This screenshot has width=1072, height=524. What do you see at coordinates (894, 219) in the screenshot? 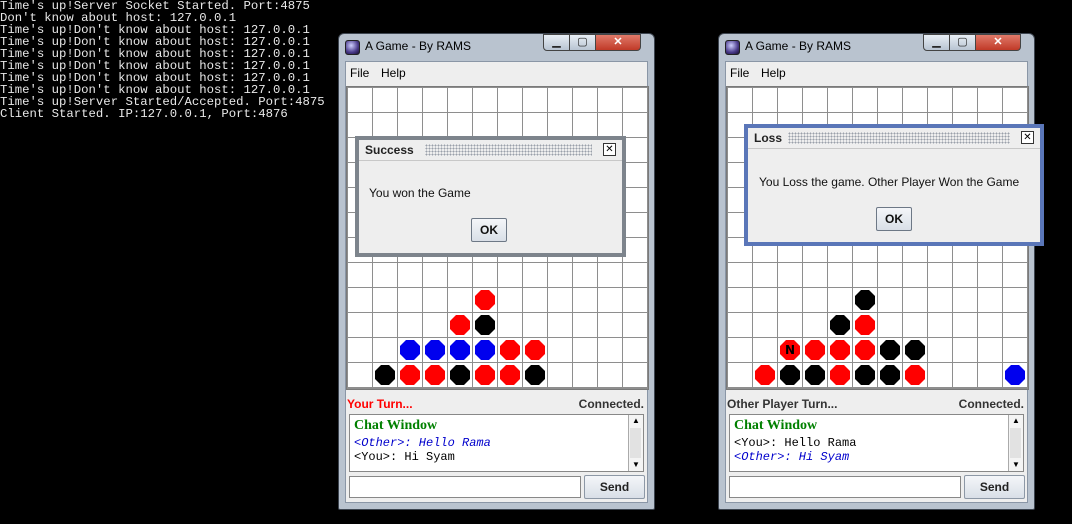
I see `ok-button: OK` at bounding box center [894, 219].